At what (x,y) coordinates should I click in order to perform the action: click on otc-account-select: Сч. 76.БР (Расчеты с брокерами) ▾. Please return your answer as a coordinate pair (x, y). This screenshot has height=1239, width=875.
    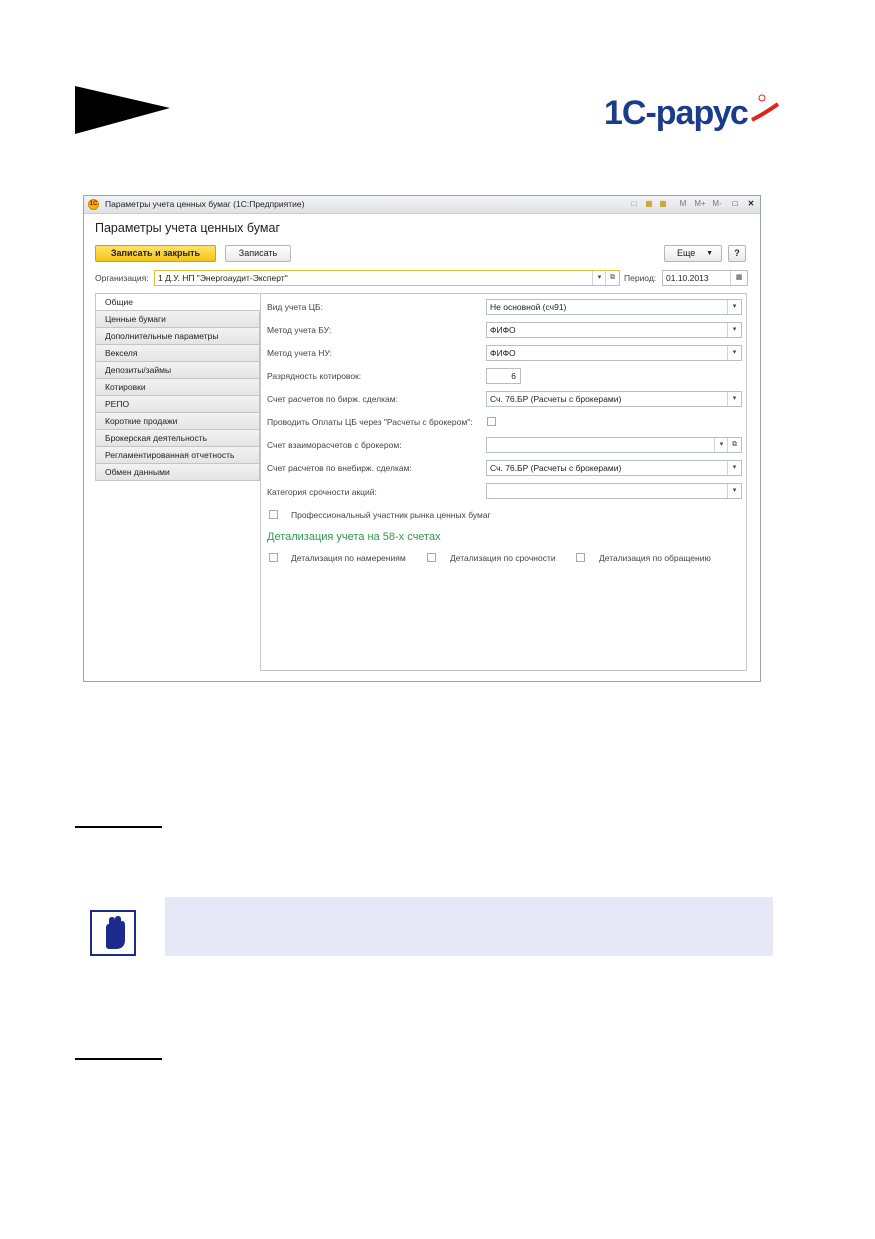
    Looking at the image, I should click on (614, 468).